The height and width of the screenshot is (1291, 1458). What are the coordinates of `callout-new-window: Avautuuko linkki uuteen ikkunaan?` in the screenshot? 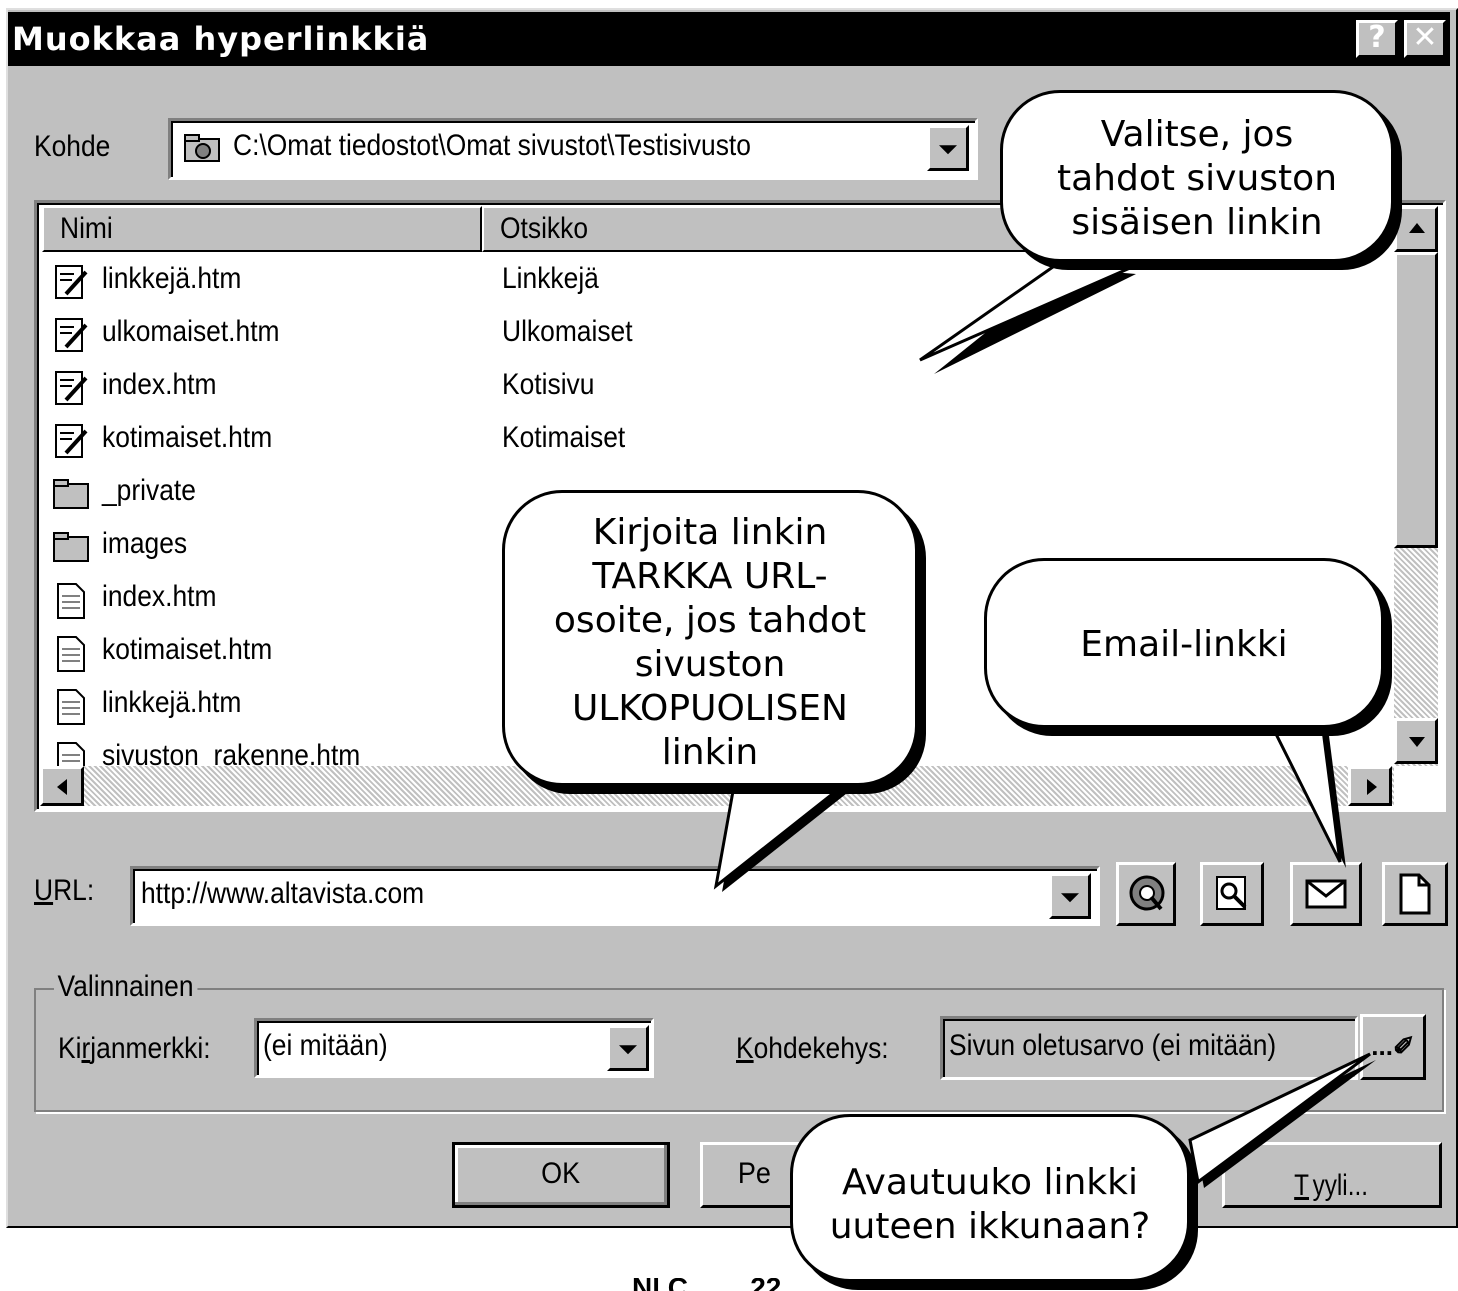 It's located at (990, 1198).